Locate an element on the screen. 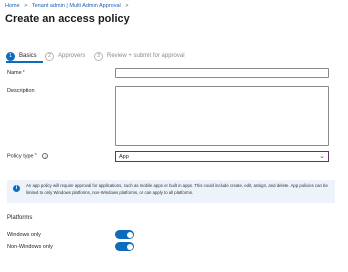 Image resolution: width=348 pixels, height=272 pixels. step-label: Basics is located at coordinates (28, 56).